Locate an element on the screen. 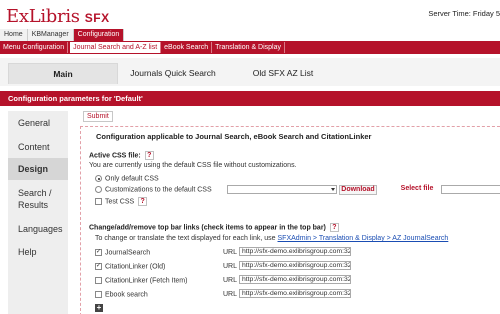 The height and width of the screenshot is (314, 500). topbar-link-name: Ebook search is located at coordinates (126, 295).